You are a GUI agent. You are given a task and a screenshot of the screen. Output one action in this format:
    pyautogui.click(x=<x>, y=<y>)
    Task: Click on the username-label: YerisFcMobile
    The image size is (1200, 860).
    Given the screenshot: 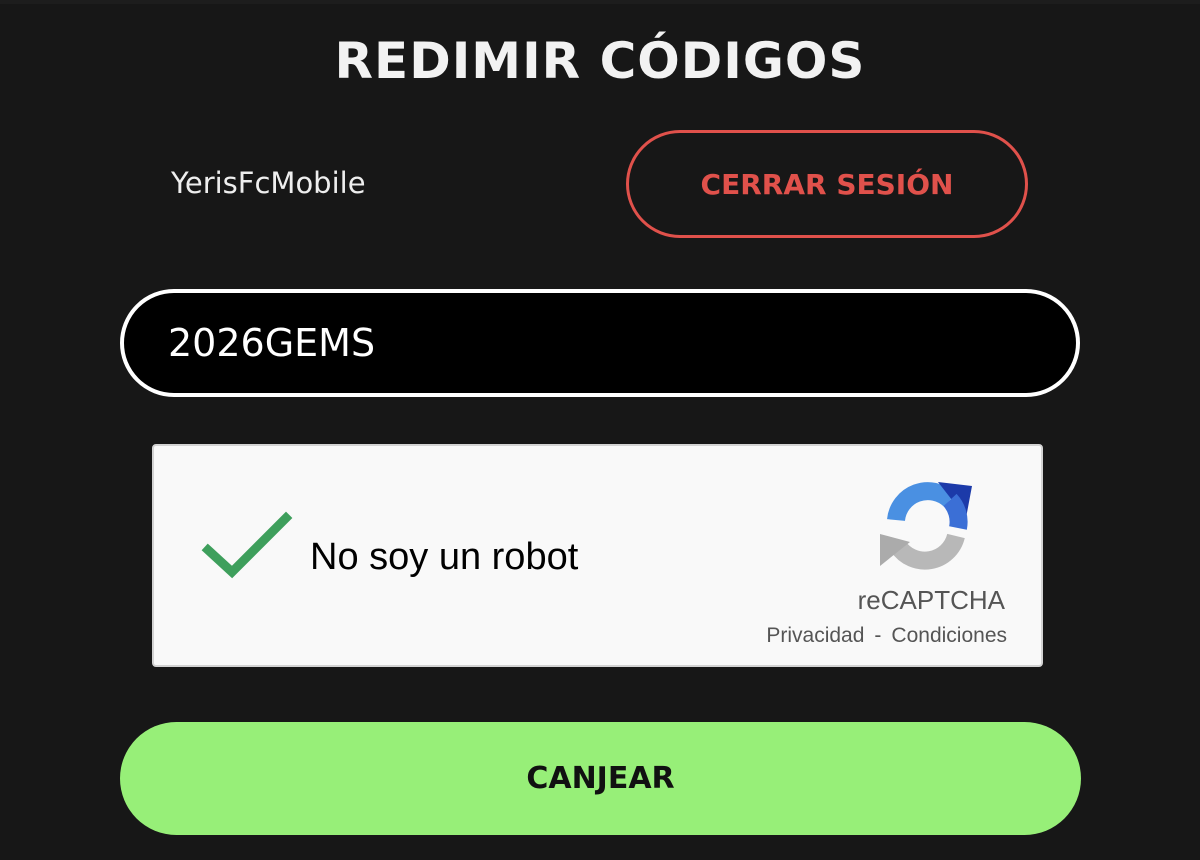 What is the action you would take?
    pyautogui.click(x=268, y=183)
    